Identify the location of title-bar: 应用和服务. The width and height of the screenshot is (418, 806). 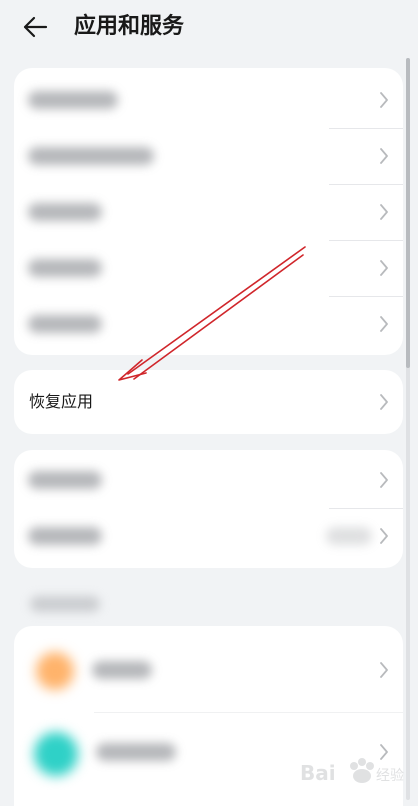
(209, 28).